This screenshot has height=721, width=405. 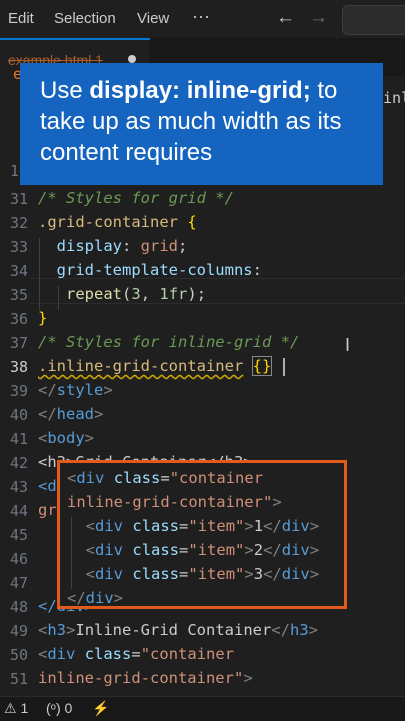 I want to click on peek-line: e, so click(x=17, y=74).